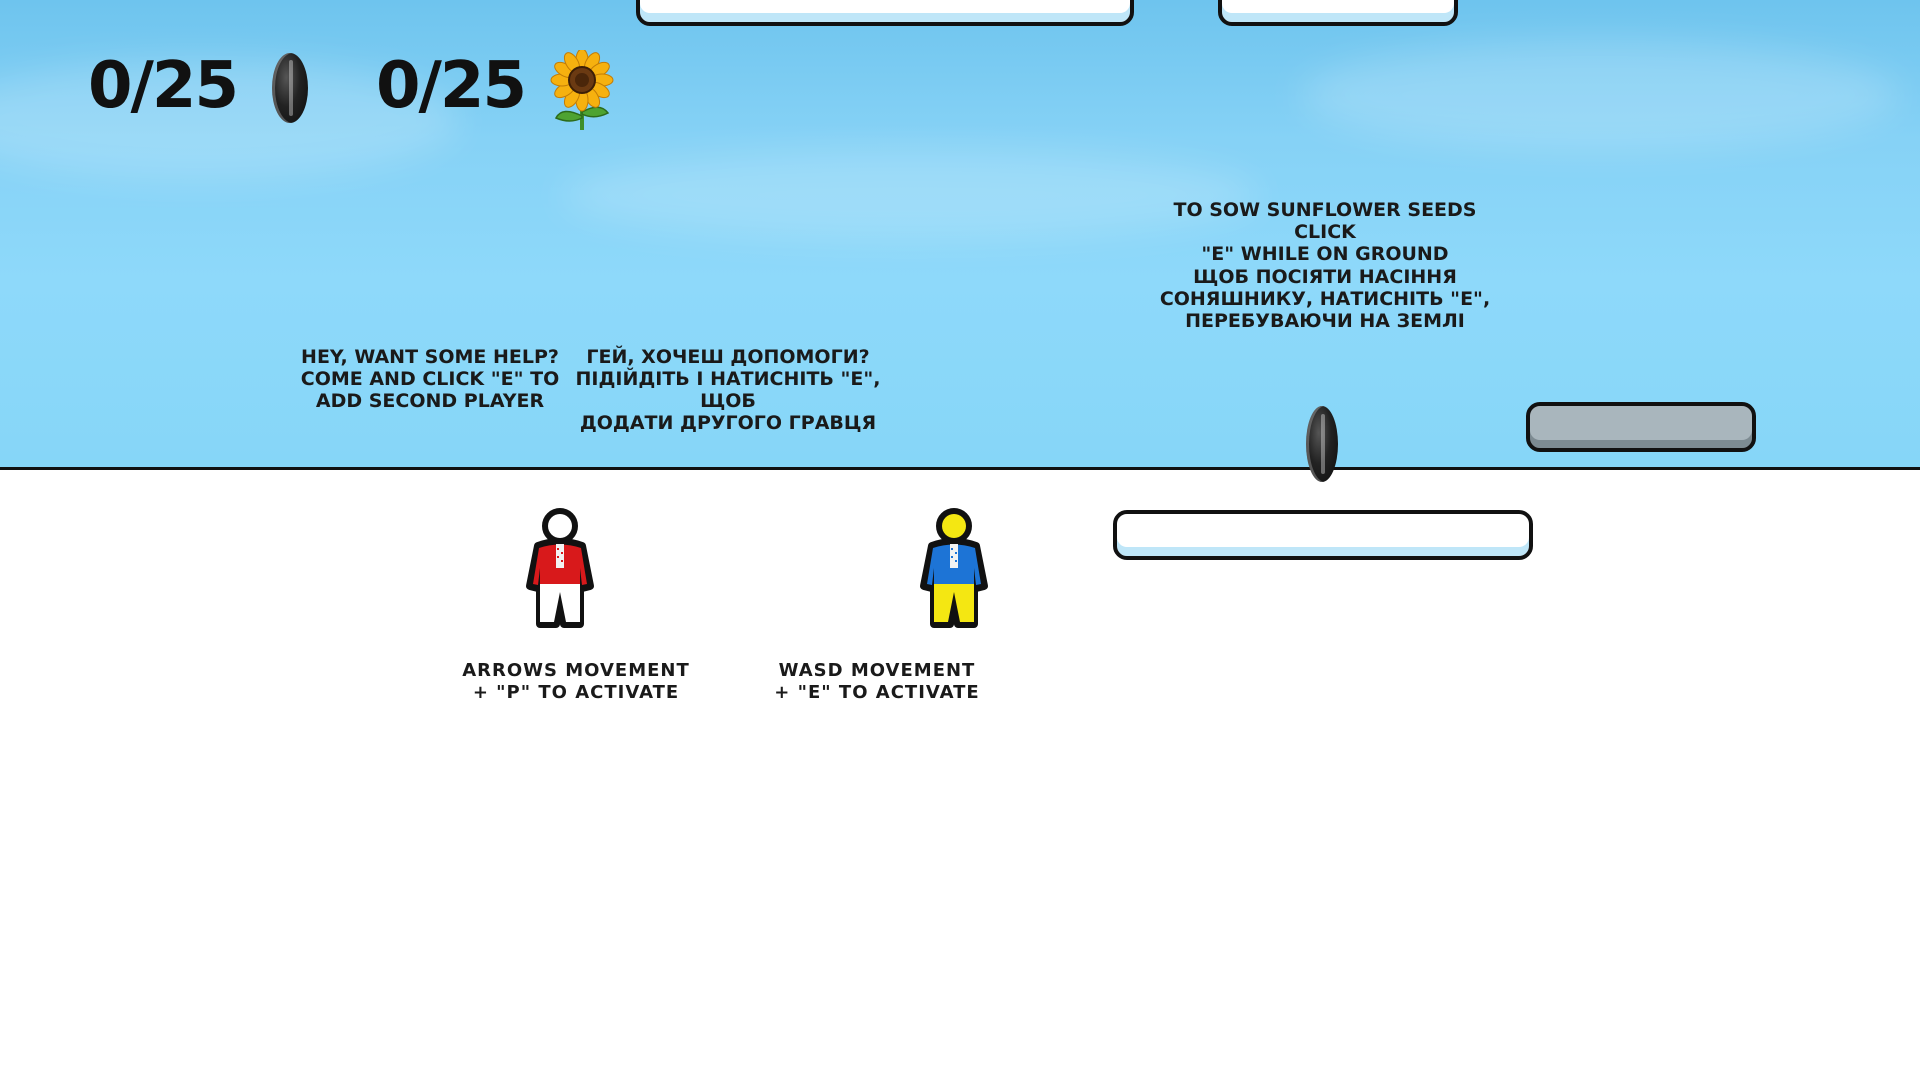 The width and height of the screenshot is (1920, 1080). Describe the element at coordinates (1323, 535) in the screenshot. I see `cloud-platform` at that location.